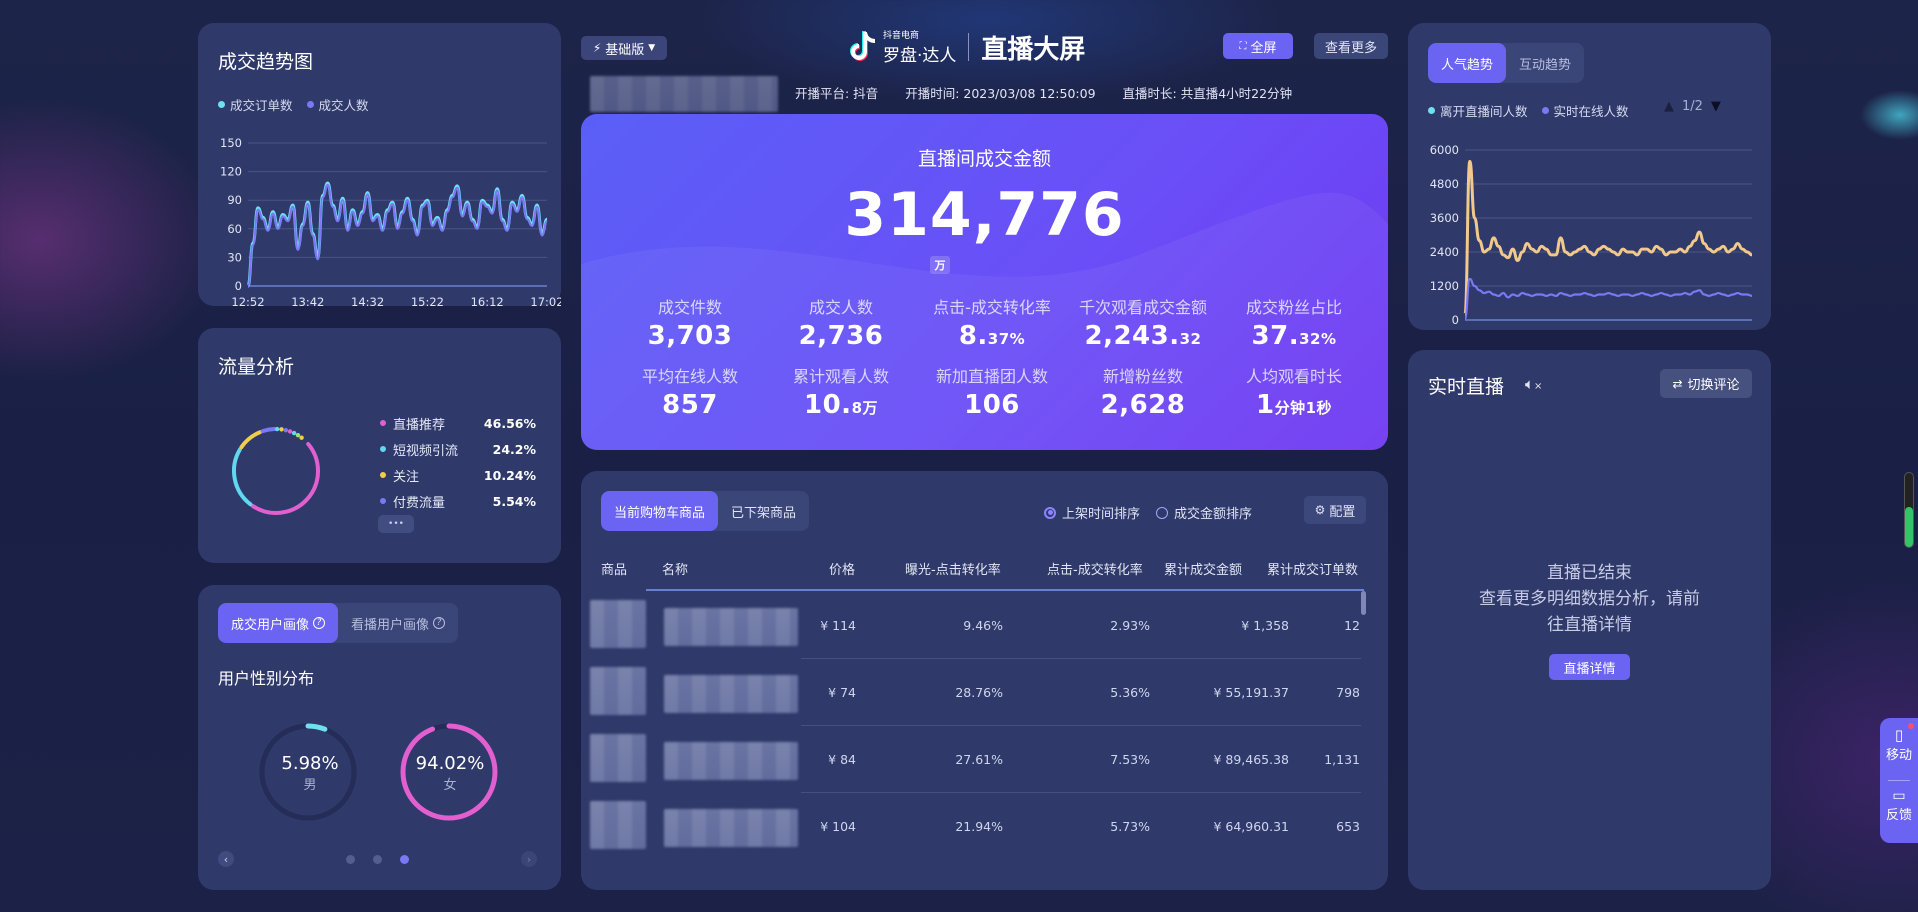  What do you see at coordinates (1006, 339) in the screenshot?
I see `kpi-value-suffix: 37%` at bounding box center [1006, 339].